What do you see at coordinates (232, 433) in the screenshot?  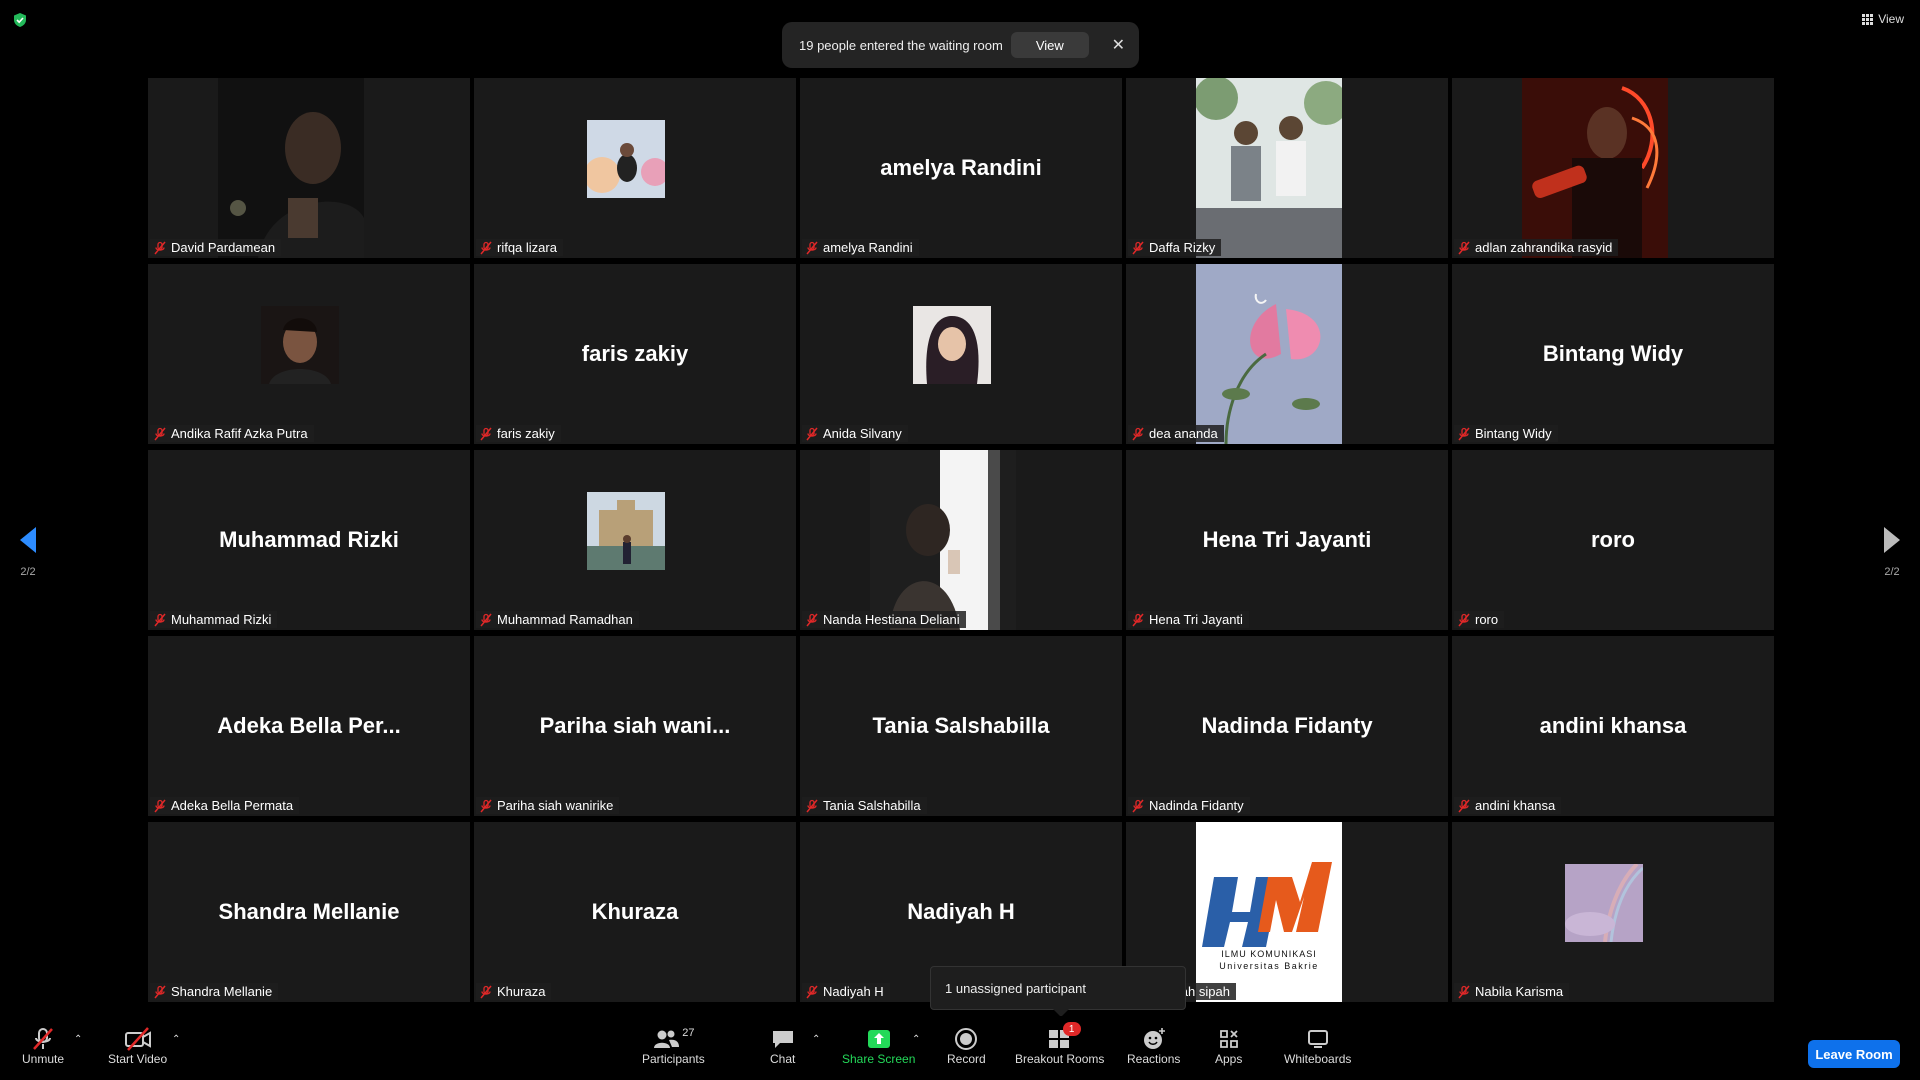 I see `participant-name-label: Andika Rafif Azka Putra` at bounding box center [232, 433].